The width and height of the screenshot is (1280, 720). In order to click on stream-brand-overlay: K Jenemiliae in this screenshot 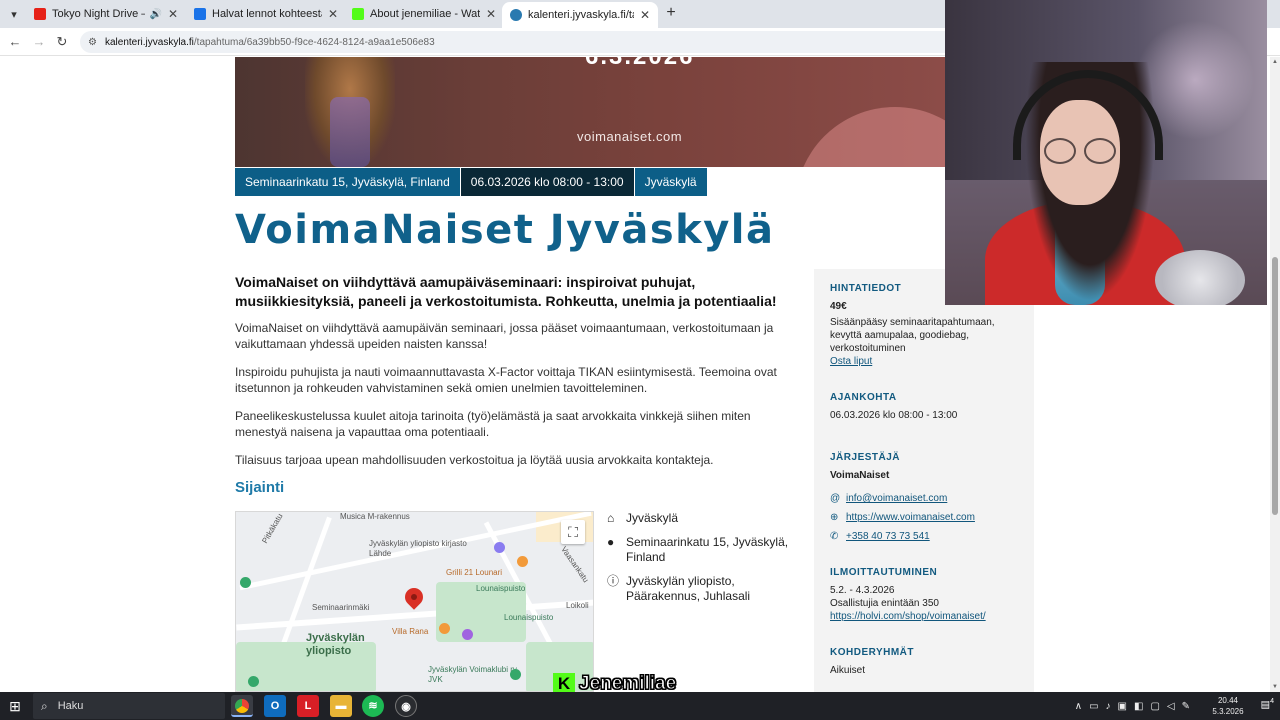, I will do `click(615, 683)`.